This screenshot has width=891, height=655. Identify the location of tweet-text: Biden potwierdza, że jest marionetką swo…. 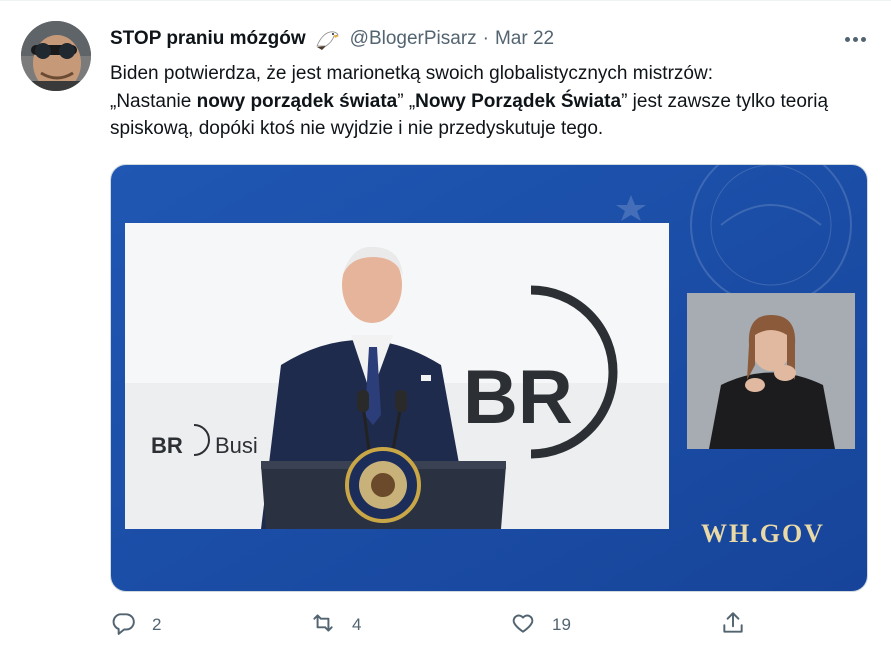
(490, 101).